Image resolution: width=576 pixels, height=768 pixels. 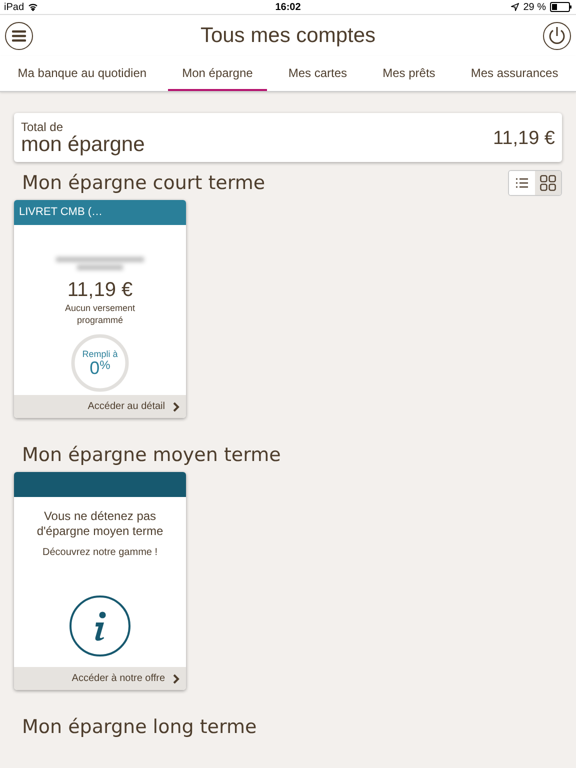 I want to click on clock: 16:02, so click(x=288, y=7).